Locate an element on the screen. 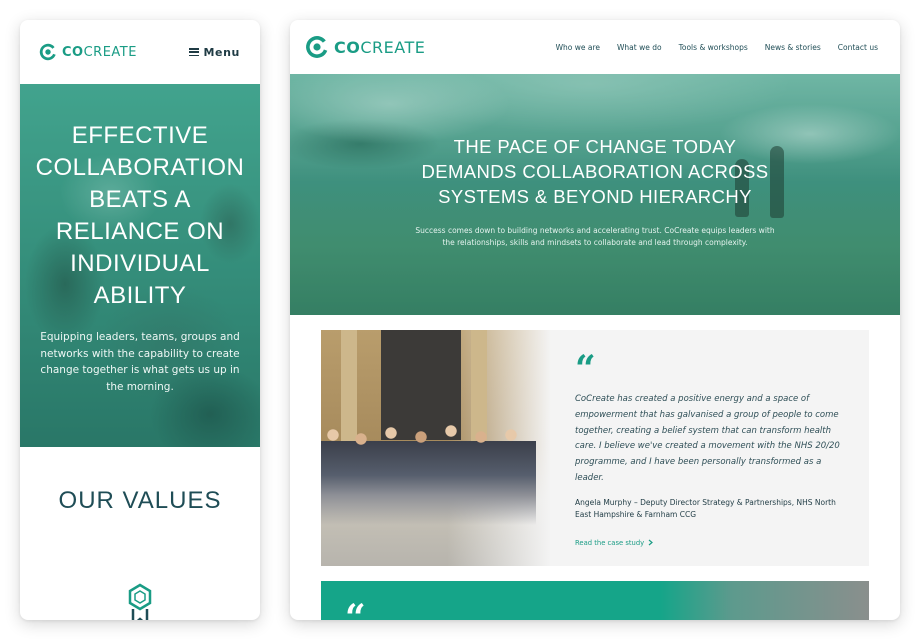 The image size is (920, 641). badge-ribbon-icon is located at coordinates (140, 601).